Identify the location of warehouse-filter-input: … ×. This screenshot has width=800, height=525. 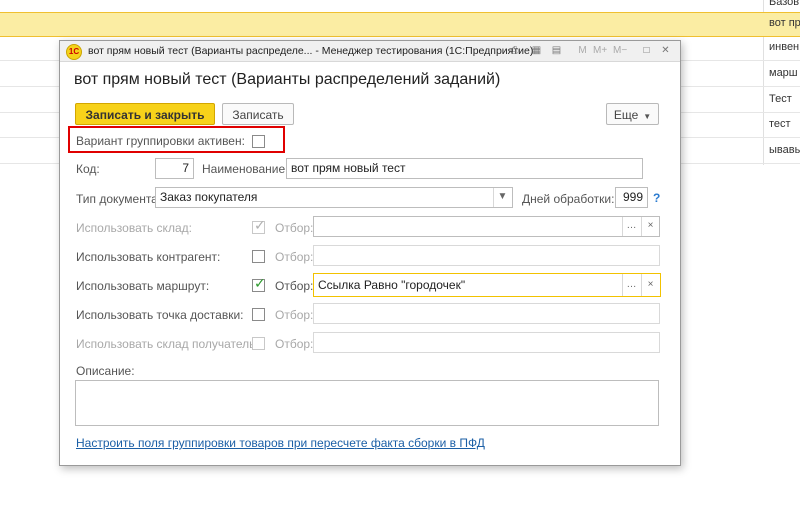
(486, 226).